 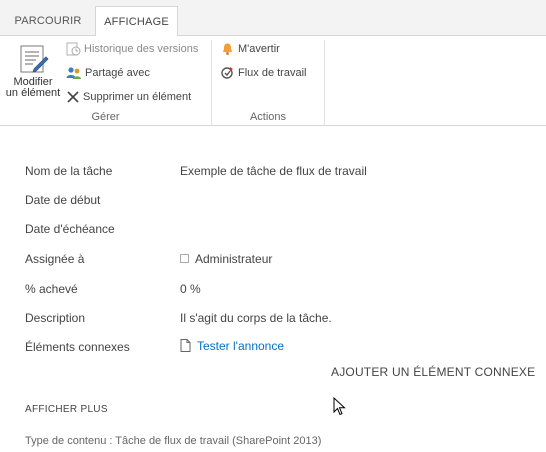 What do you see at coordinates (51, 289) in the screenshot?
I see `field-label-percent-complete: % achevé` at bounding box center [51, 289].